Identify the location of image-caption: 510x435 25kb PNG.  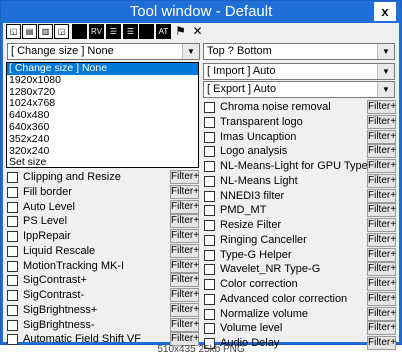
(201, 349).